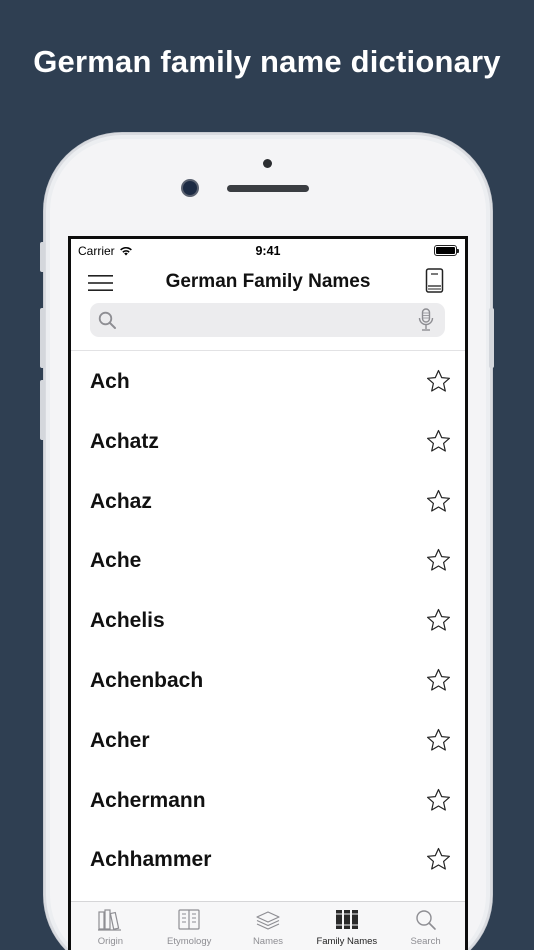  What do you see at coordinates (491, 338) in the screenshot?
I see `power-button` at bounding box center [491, 338].